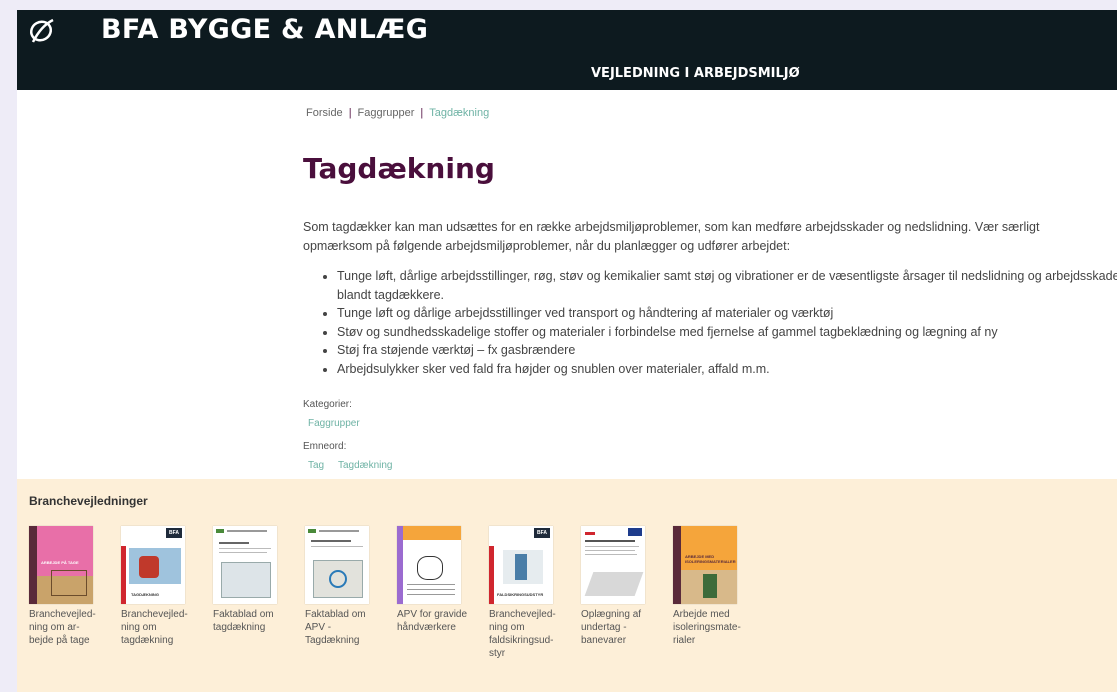 This screenshot has height=692, width=1117. What do you see at coordinates (42, 31) in the screenshot?
I see `bfa-logo-icon` at bounding box center [42, 31].